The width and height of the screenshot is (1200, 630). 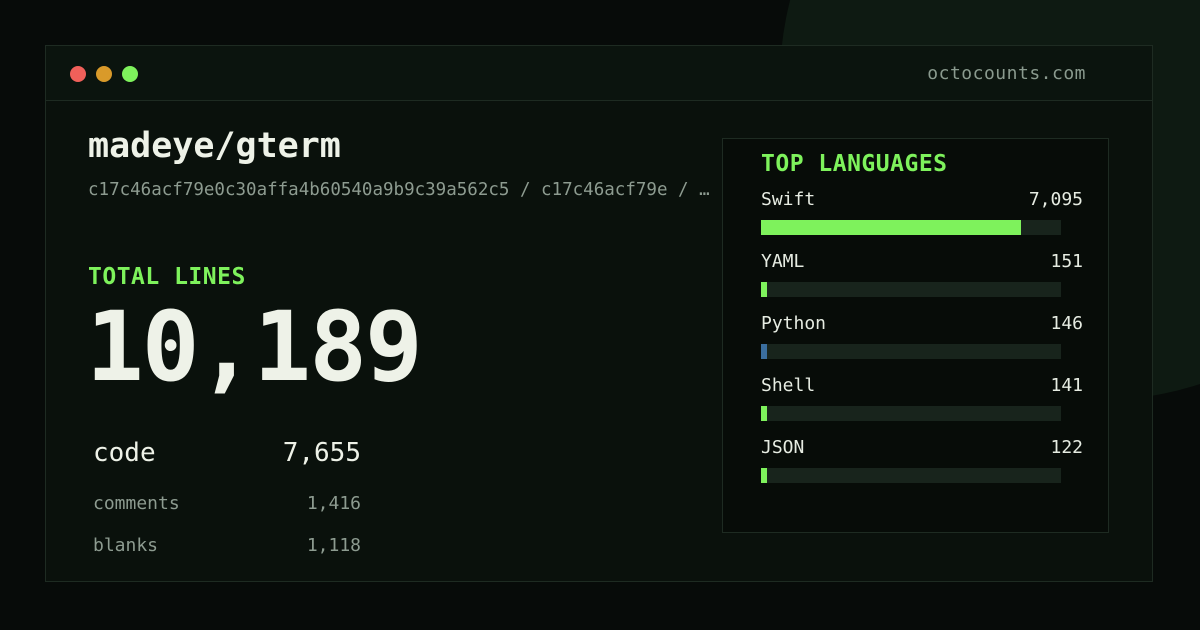 What do you see at coordinates (321, 453) in the screenshot?
I see `stat-value: 7,655` at bounding box center [321, 453].